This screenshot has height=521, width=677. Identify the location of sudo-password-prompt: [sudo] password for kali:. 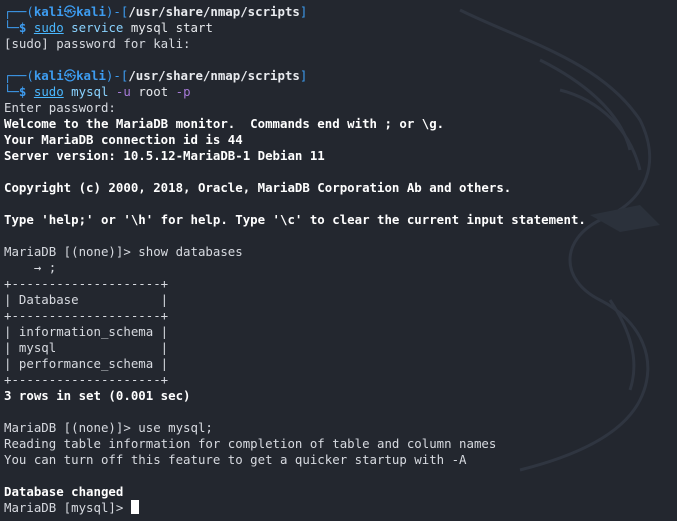
(97, 43).